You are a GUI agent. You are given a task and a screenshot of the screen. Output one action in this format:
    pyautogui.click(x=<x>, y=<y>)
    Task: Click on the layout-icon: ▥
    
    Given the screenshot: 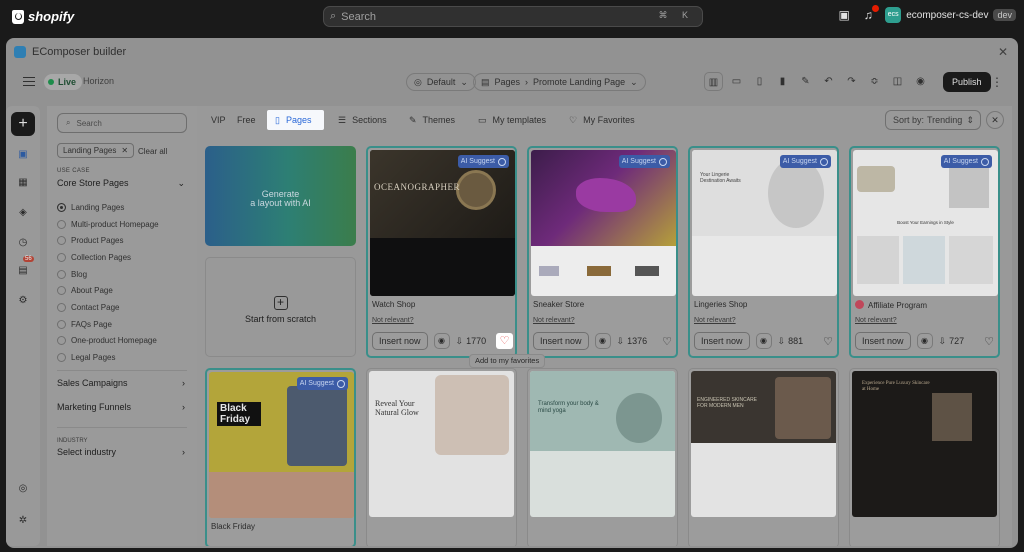 What is the action you would take?
    pyautogui.click(x=713, y=81)
    